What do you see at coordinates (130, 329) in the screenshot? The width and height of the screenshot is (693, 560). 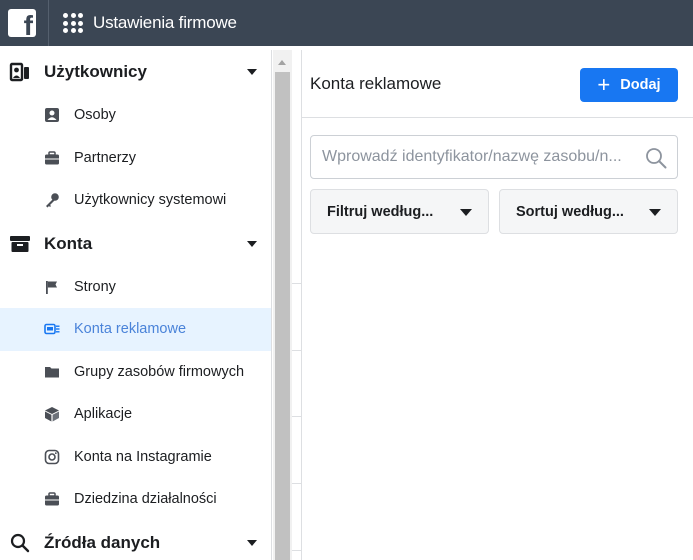 I see `sidebar-item-label: Konta reklamowe` at bounding box center [130, 329].